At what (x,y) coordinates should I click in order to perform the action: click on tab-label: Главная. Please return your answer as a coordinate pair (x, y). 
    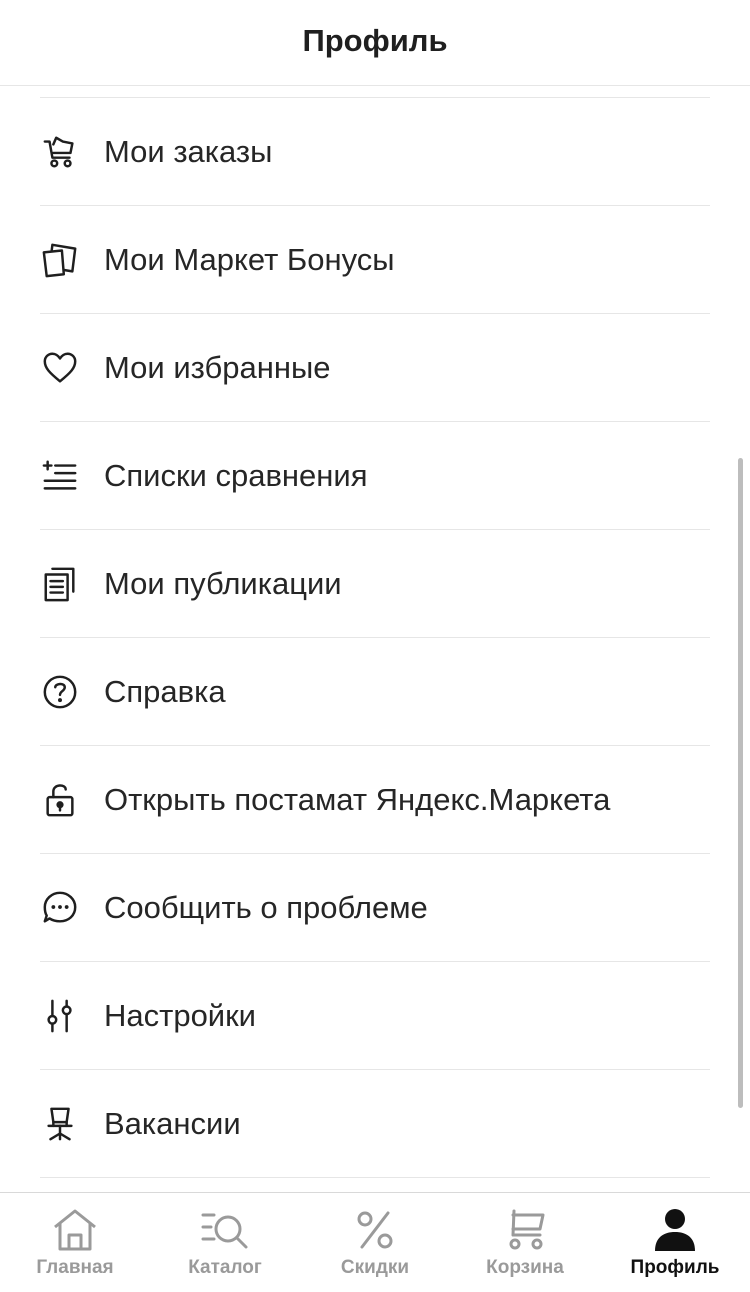
    Looking at the image, I should click on (75, 1267).